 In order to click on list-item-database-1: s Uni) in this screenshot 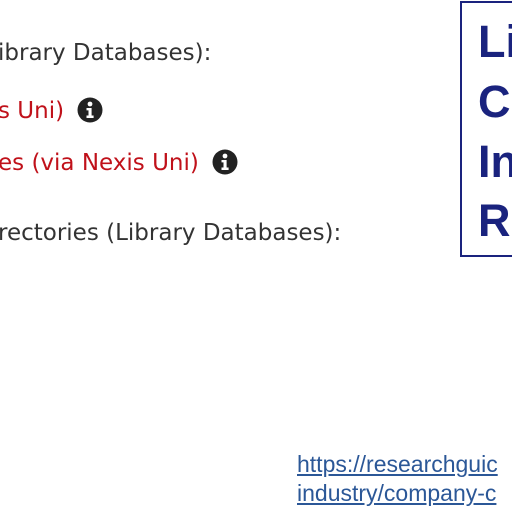, I will do `click(51, 111)`.